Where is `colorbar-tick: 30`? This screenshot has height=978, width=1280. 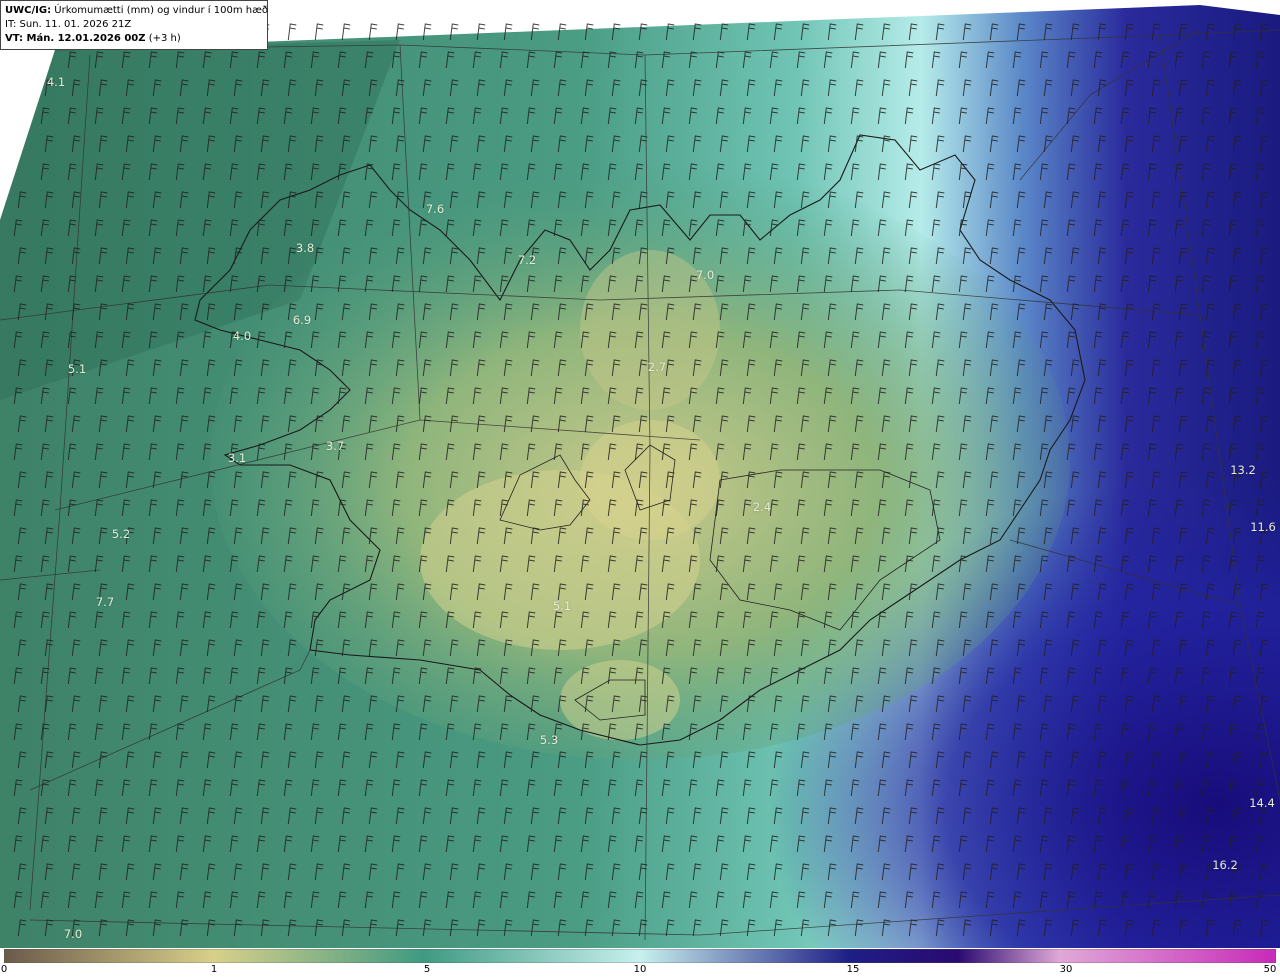 colorbar-tick: 30 is located at coordinates (1066, 969).